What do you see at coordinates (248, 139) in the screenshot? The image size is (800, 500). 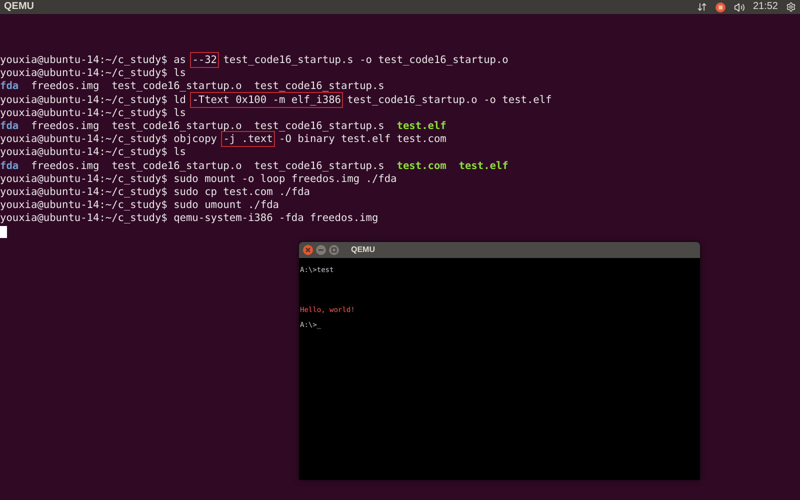 I see `highlighted-argument: -j .text` at bounding box center [248, 139].